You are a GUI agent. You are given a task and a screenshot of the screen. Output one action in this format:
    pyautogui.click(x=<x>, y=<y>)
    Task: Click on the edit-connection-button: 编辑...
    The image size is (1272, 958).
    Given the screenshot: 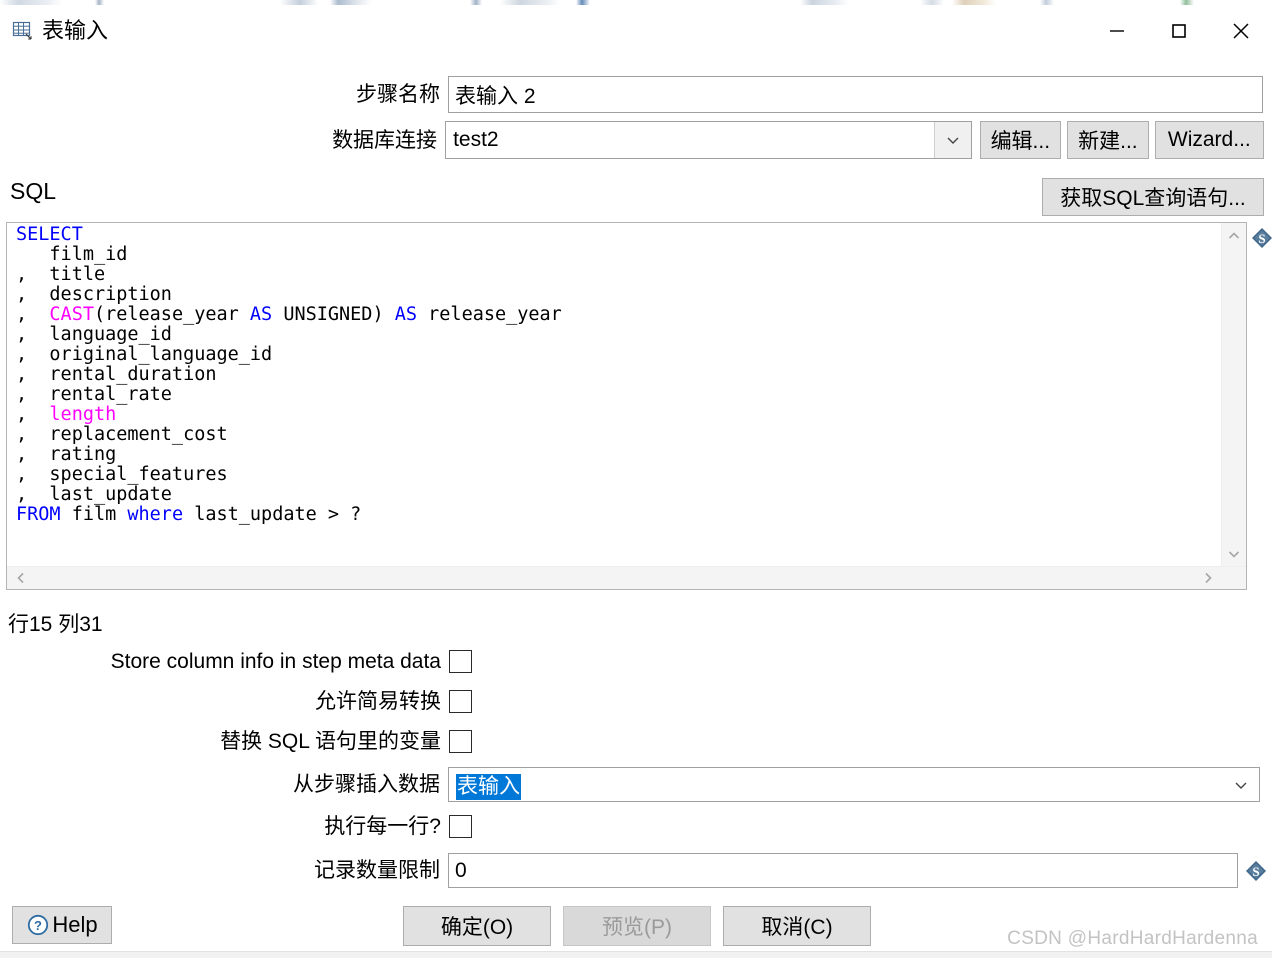 What is the action you would take?
    pyautogui.click(x=1020, y=140)
    